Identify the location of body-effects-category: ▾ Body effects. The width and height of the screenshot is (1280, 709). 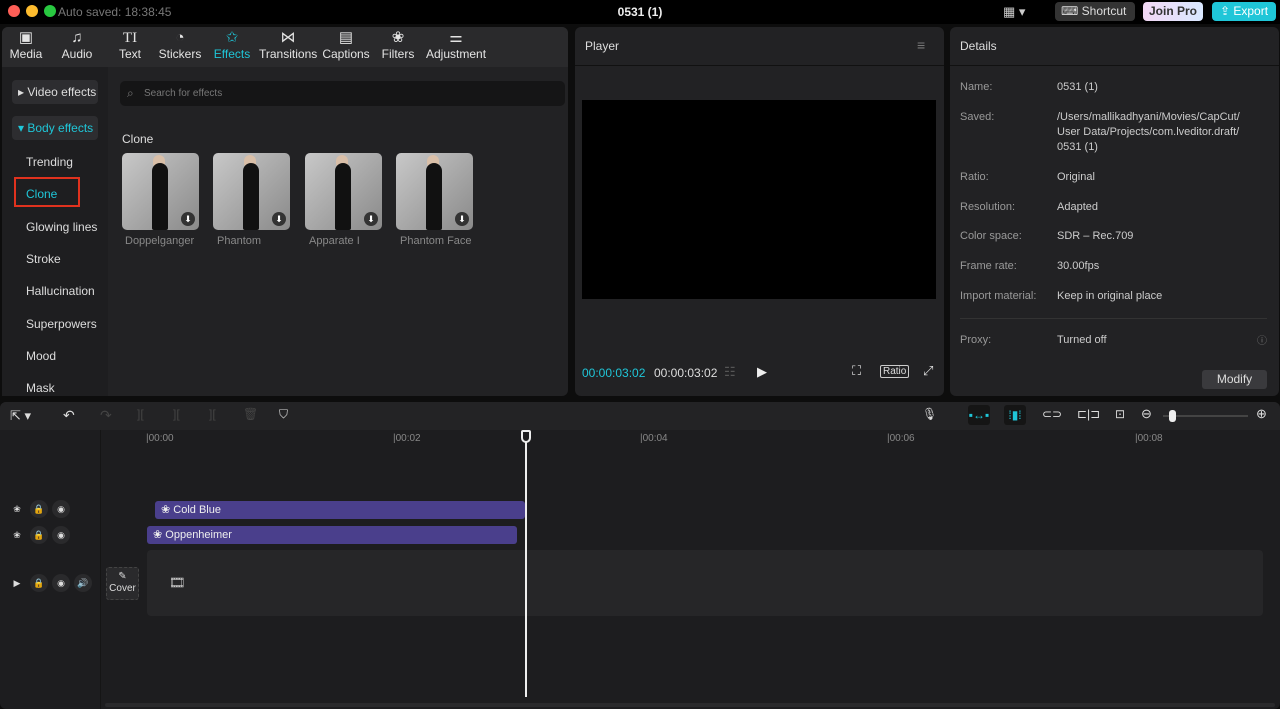
(55, 128).